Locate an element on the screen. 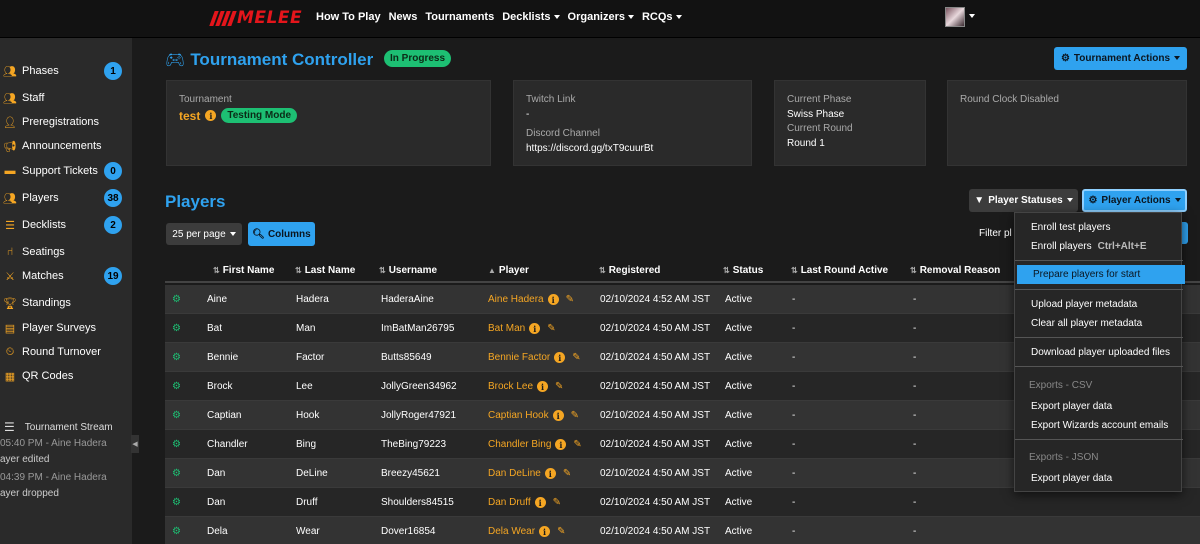 Image resolution: width=1200 pixels, height=544 pixels. column-header-last-round-active: ⇅ Last Round Active is located at coordinates (839, 270).